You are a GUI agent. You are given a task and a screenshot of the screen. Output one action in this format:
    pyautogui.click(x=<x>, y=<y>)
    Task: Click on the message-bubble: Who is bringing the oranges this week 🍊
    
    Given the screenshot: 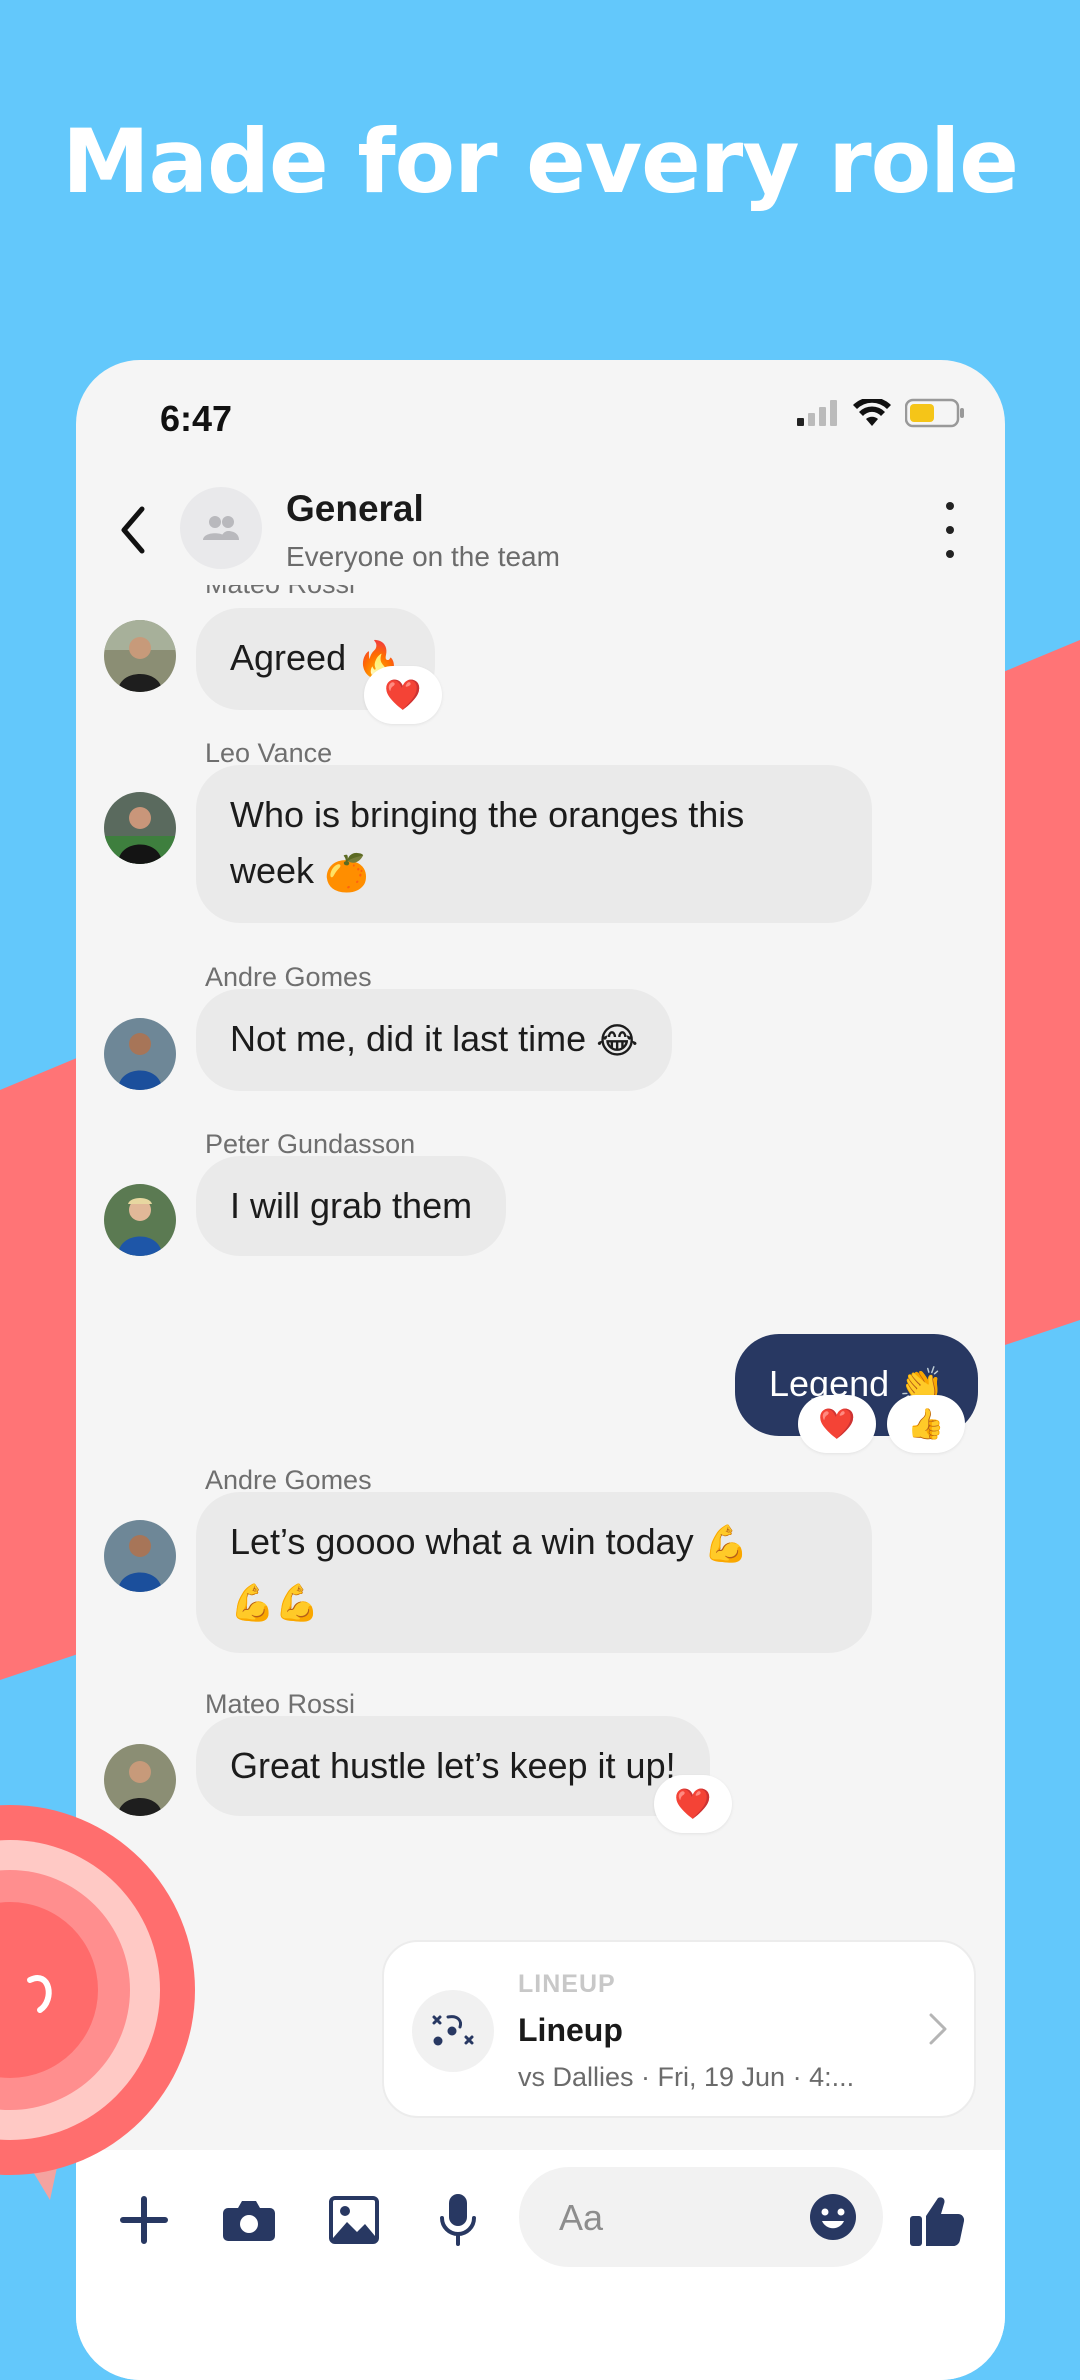 What is the action you would take?
    pyautogui.click(x=534, y=844)
    